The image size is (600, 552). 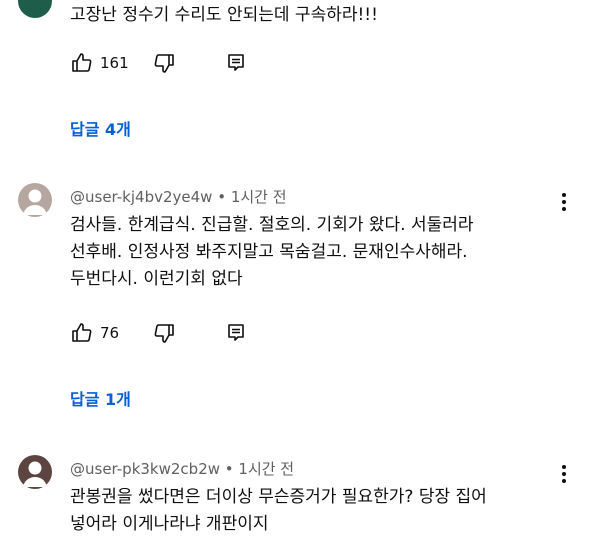 I want to click on more-vert-icon, so click(x=564, y=474).